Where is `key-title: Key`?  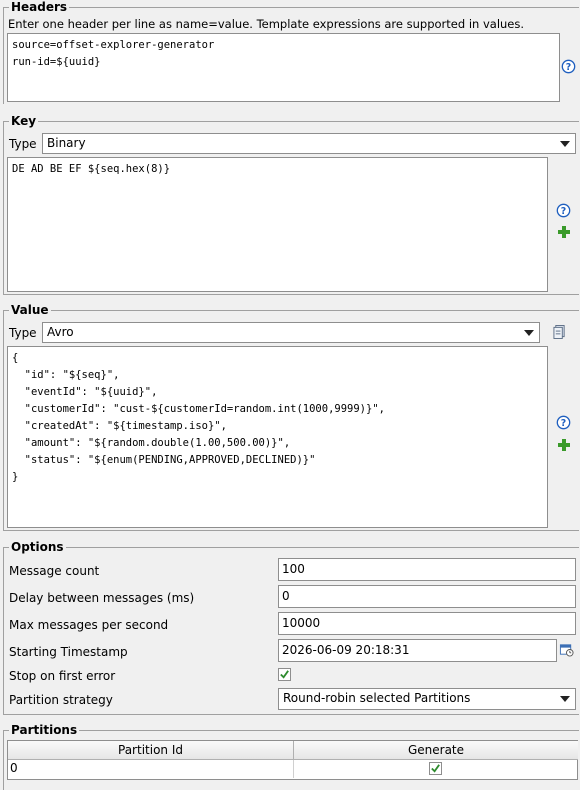 key-title: Key is located at coordinates (24, 121).